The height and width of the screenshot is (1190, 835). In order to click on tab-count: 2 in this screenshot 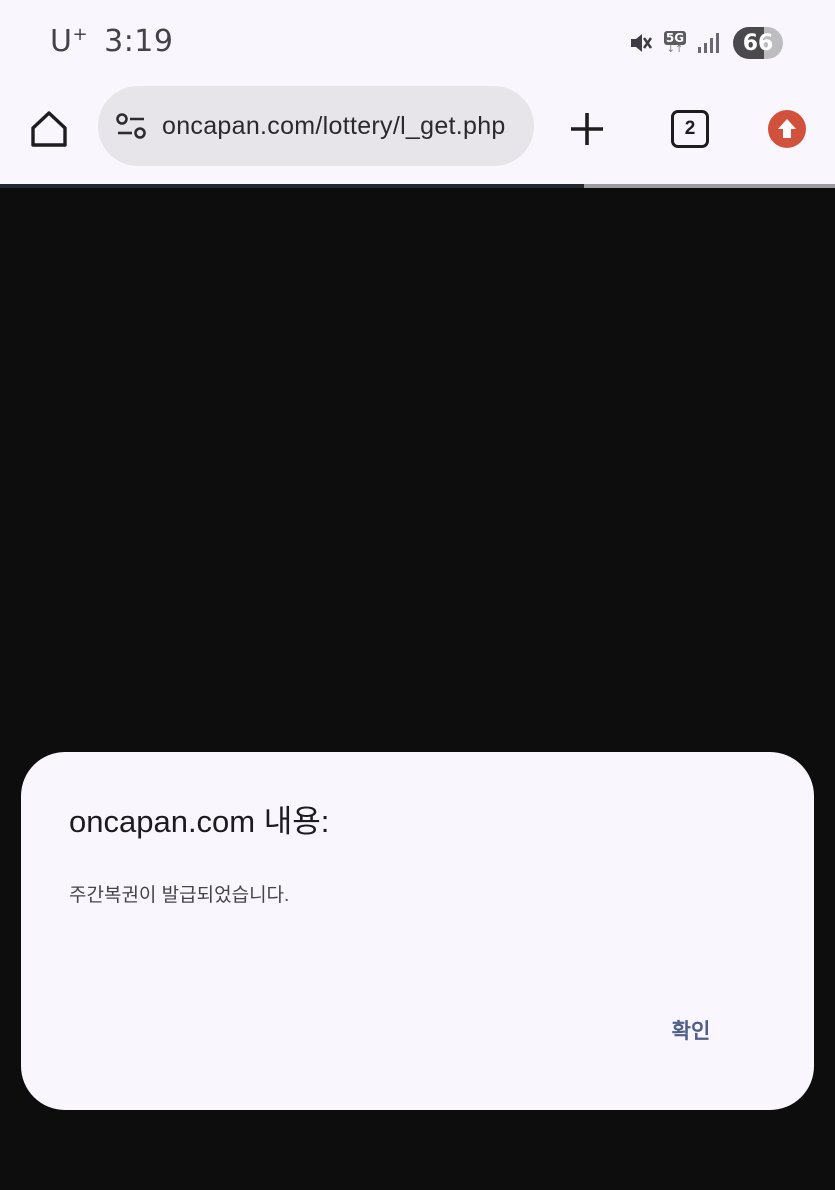, I will do `click(690, 128)`.